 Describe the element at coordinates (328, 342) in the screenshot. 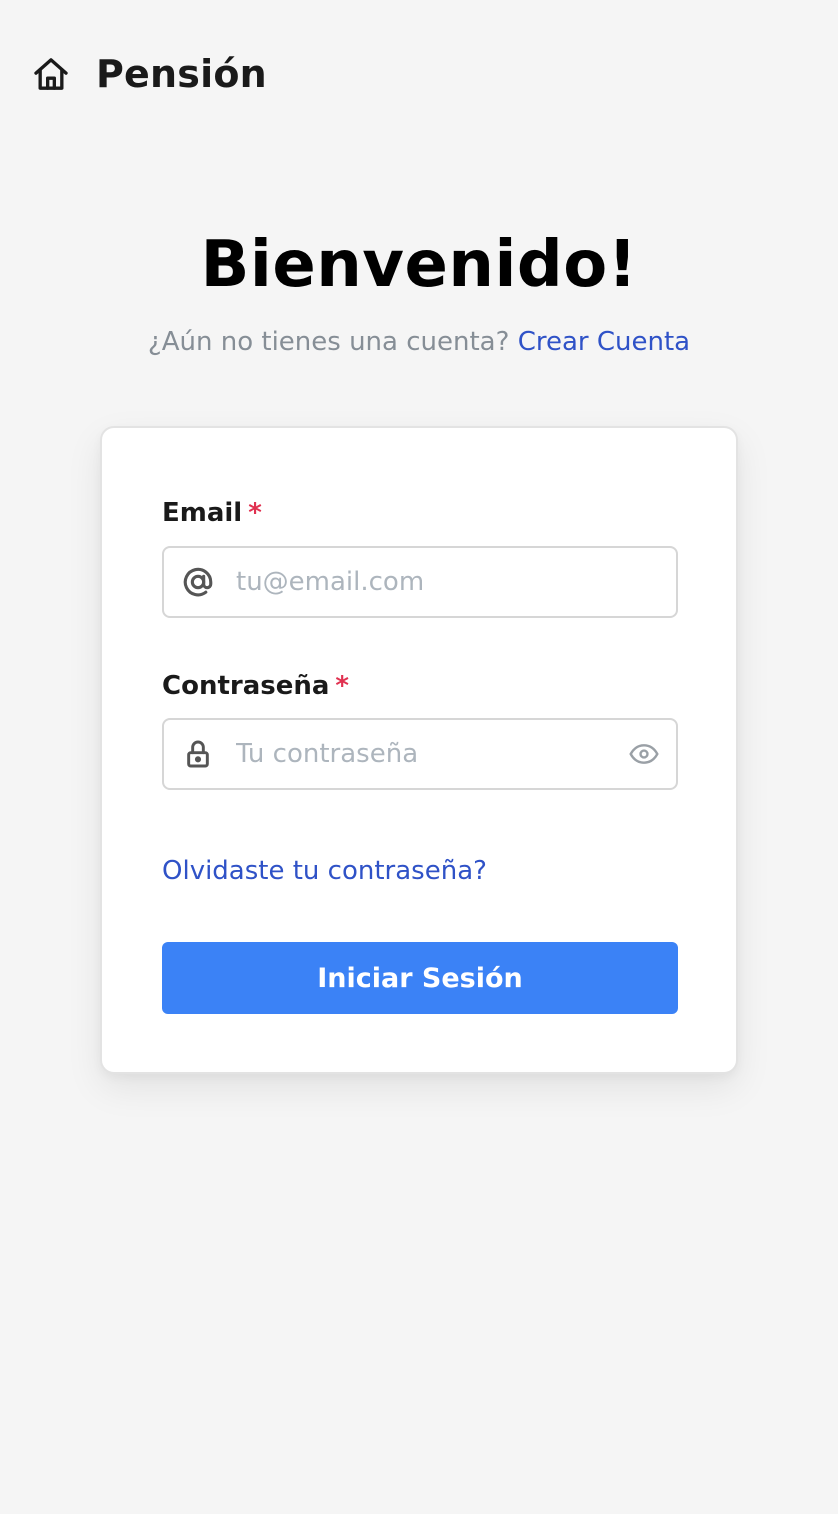

I see `signup-prompt-text: ¿Aún no tienes una cuenta?` at that location.